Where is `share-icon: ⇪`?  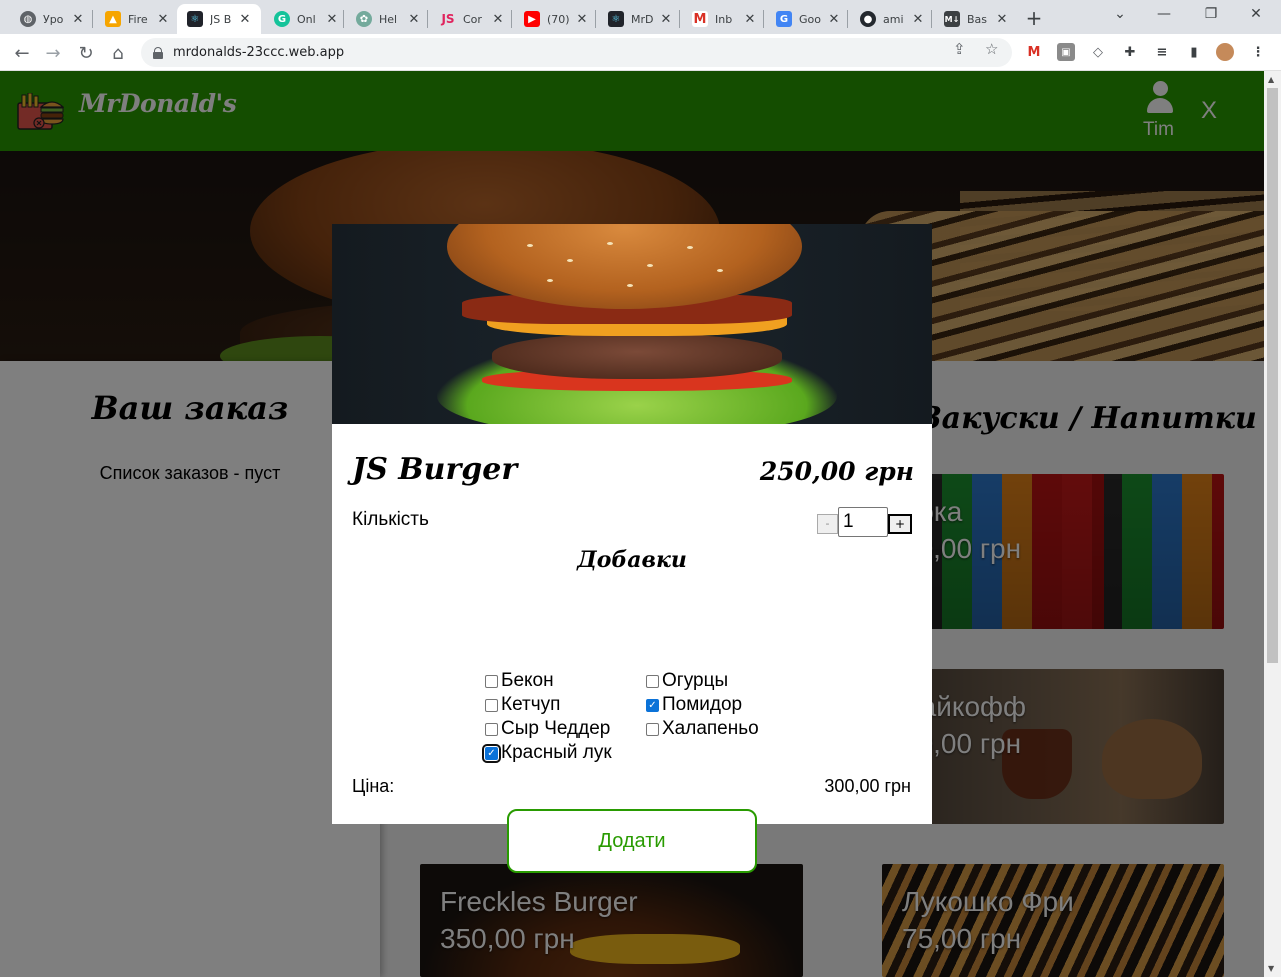
share-icon: ⇪ is located at coordinates (959, 49).